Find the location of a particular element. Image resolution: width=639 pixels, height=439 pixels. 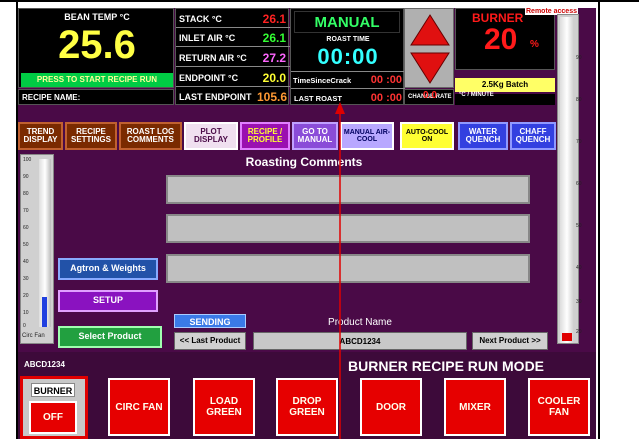

agtron-weights-button: Agtron & Weights is located at coordinates (108, 269).